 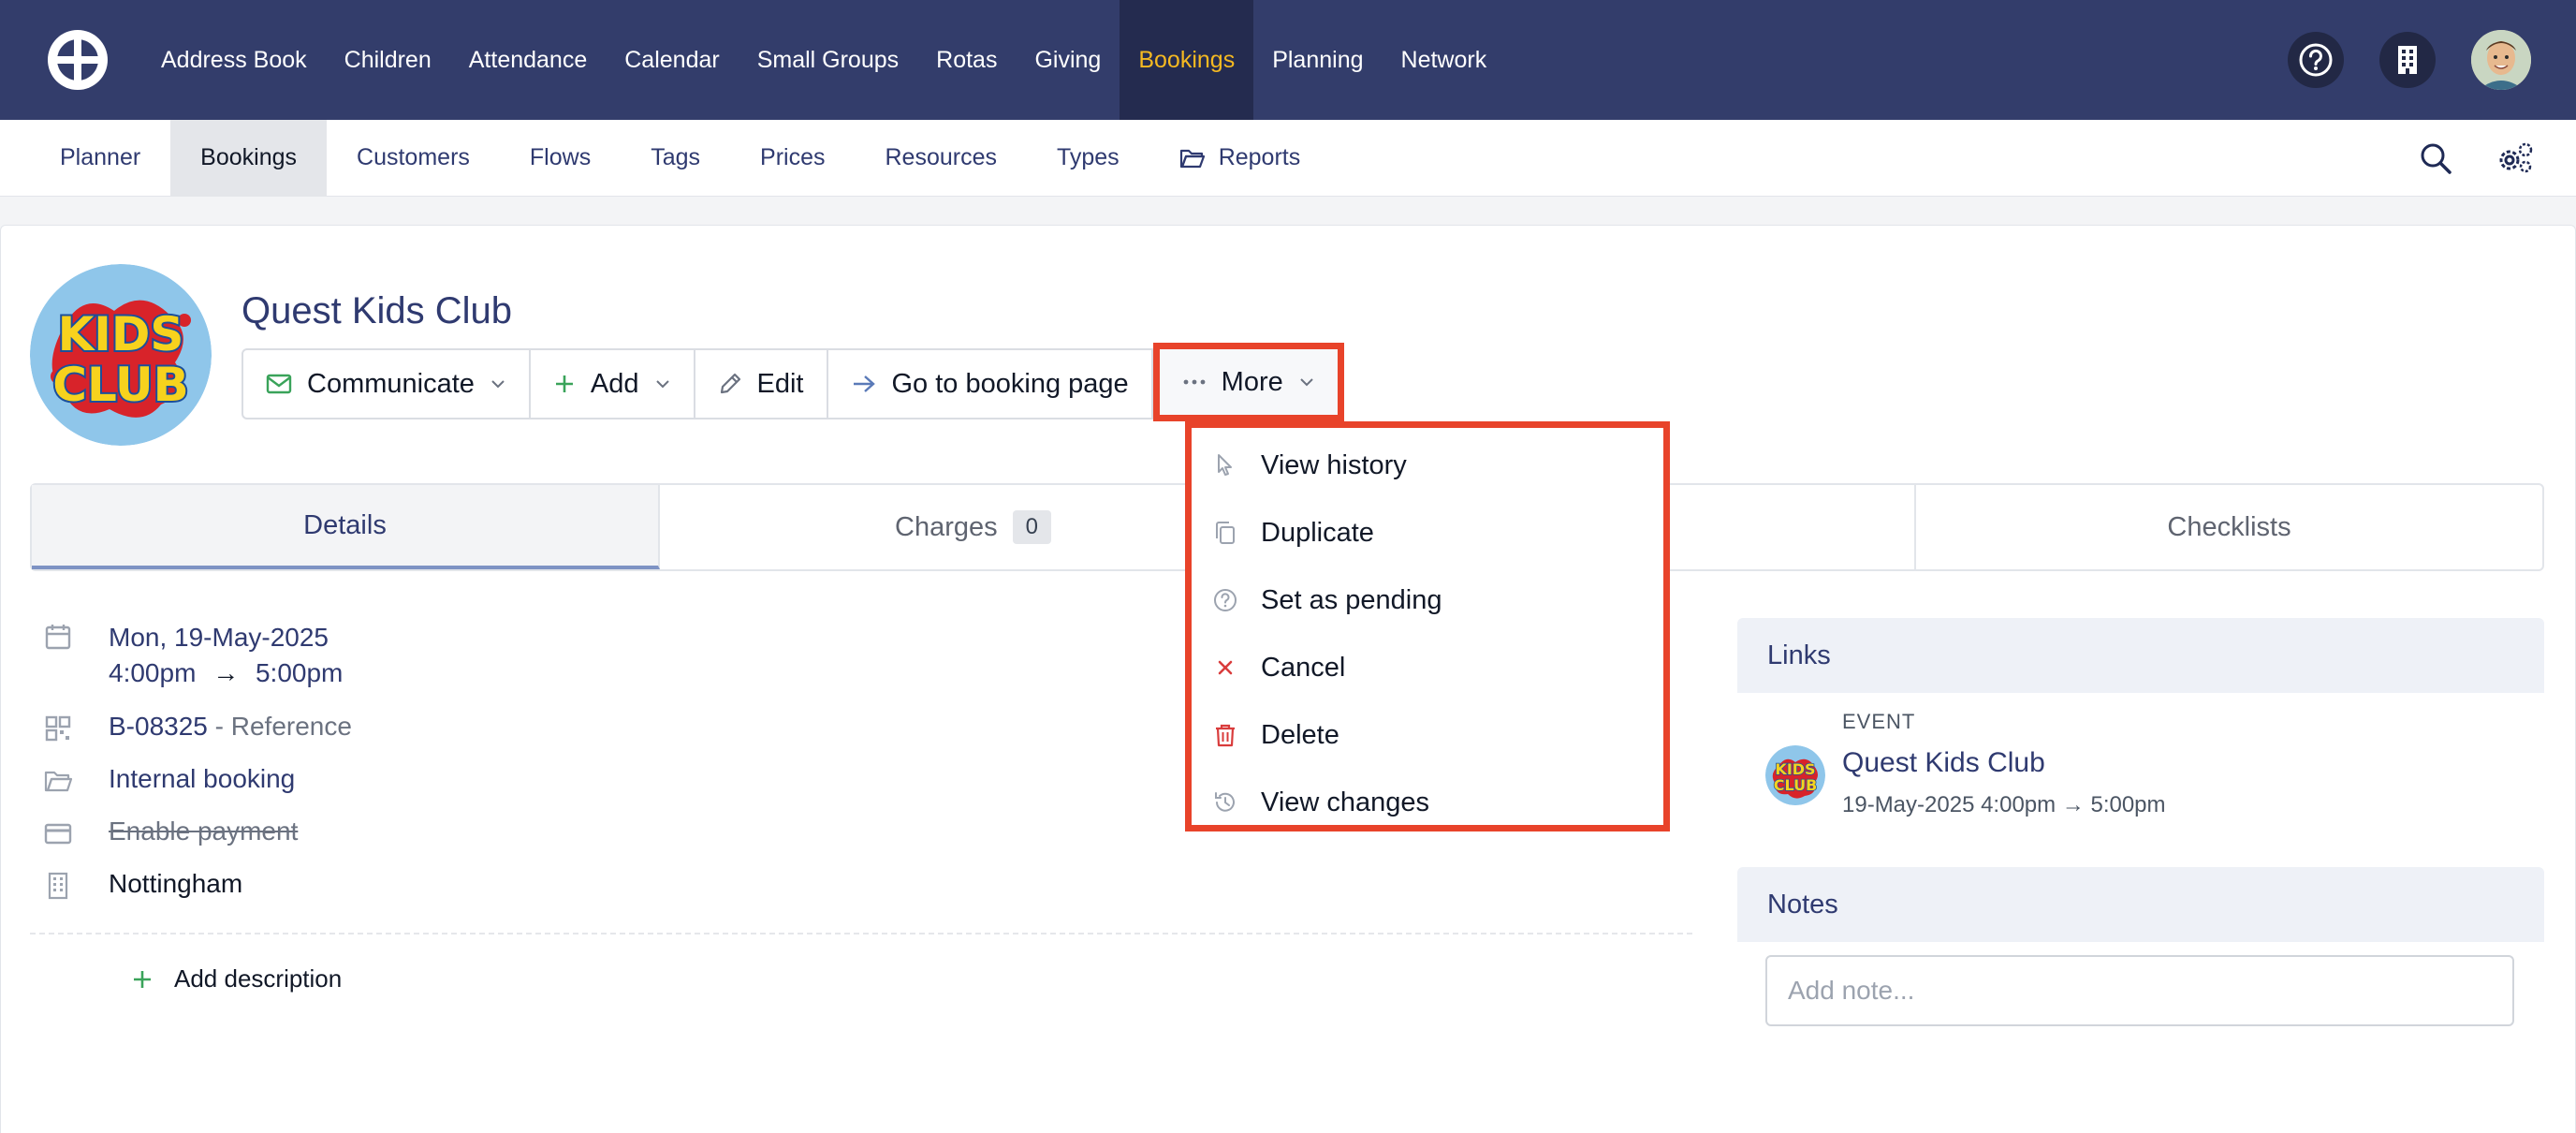 I want to click on subnav-resources: Resources, so click(x=941, y=158).